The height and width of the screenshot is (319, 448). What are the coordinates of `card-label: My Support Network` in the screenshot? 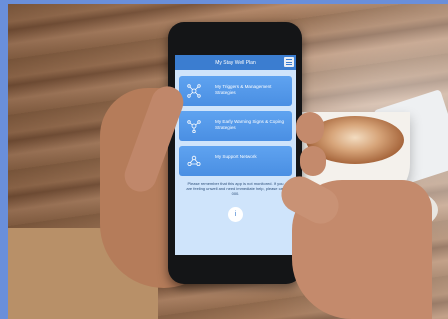 It's located at (236, 156).